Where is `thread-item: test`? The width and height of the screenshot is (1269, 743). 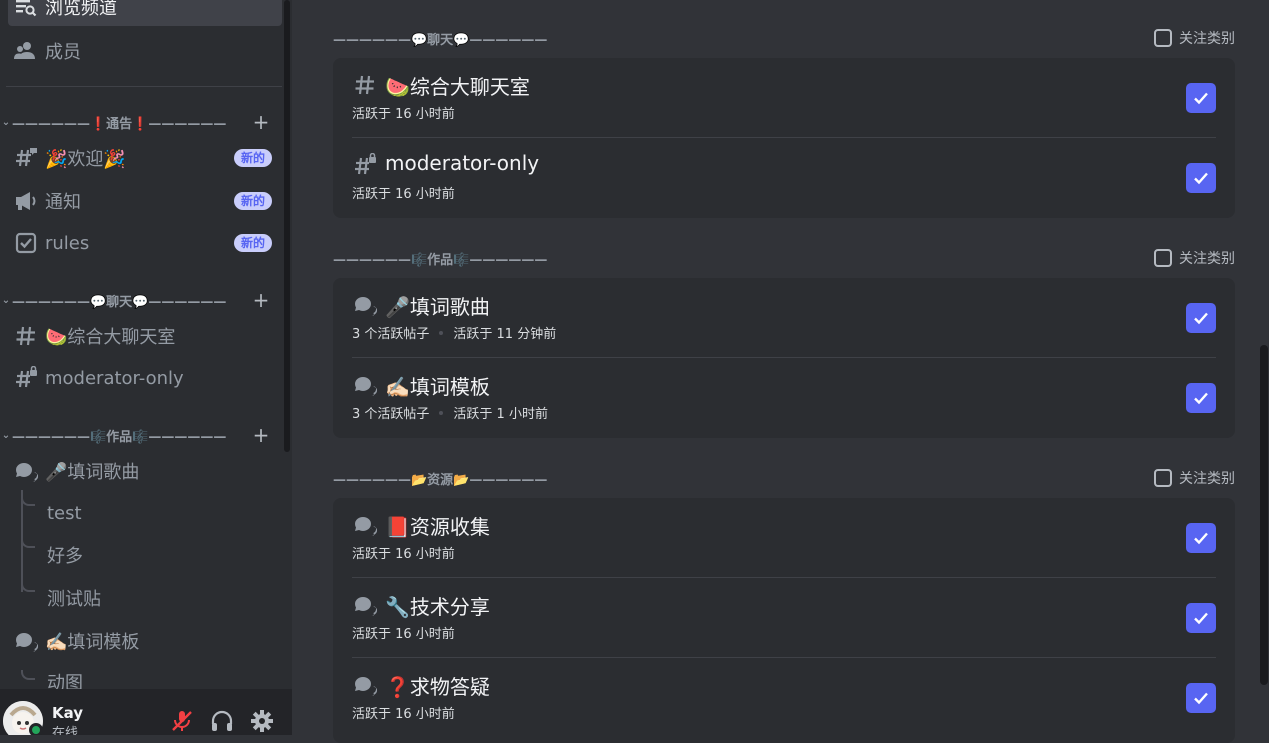 thread-item: test is located at coordinates (169, 513).